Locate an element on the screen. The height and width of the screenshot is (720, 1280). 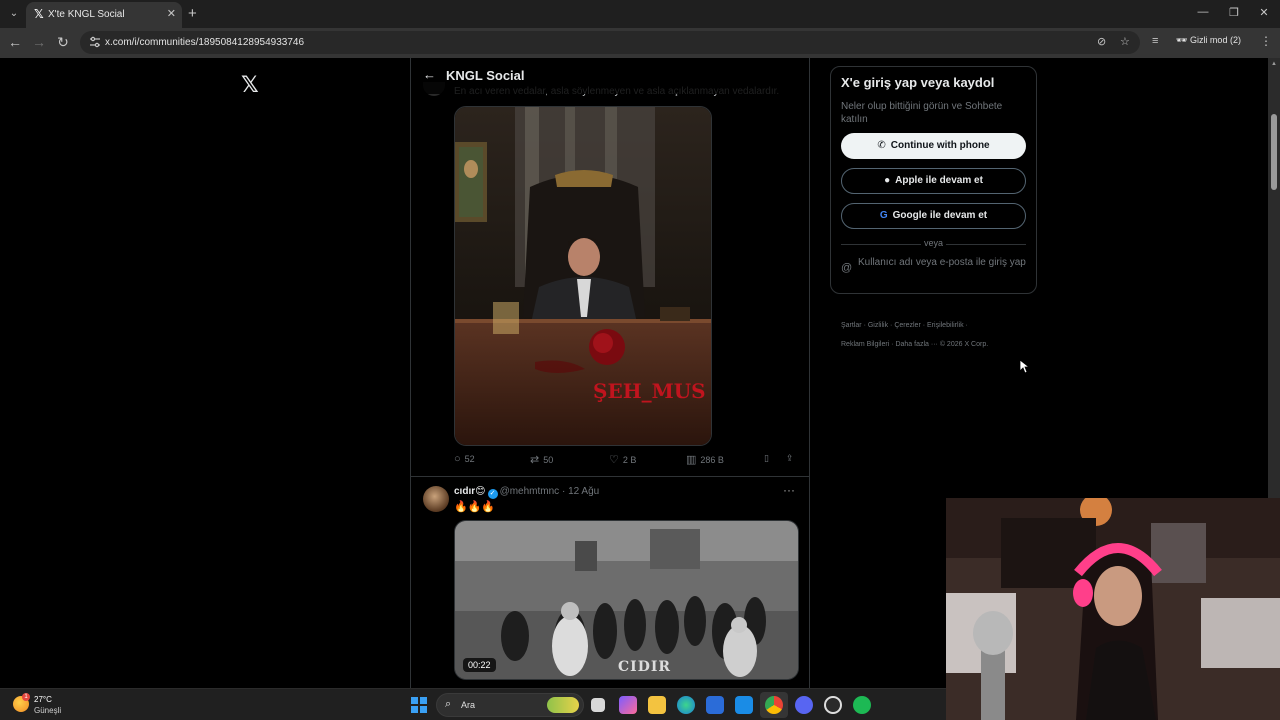
heart-icon: ♡ is located at coordinates (614, 460).